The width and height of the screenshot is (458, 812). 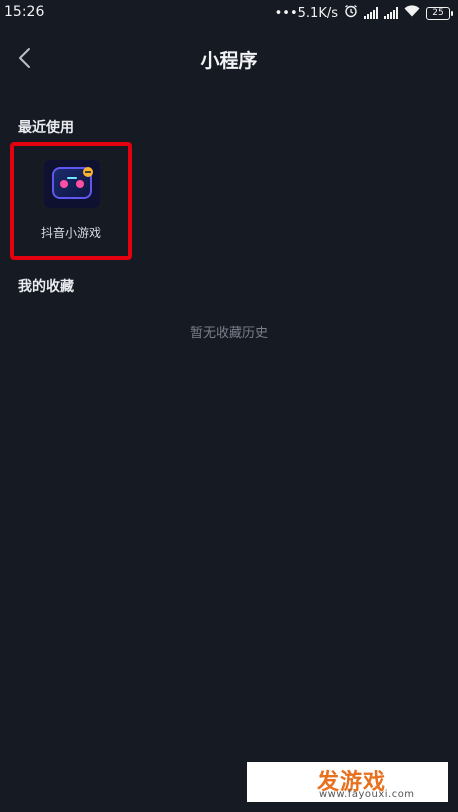 I want to click on status-bar: 15:26 •••5.1K/s 25, so click(x=229, y=14).